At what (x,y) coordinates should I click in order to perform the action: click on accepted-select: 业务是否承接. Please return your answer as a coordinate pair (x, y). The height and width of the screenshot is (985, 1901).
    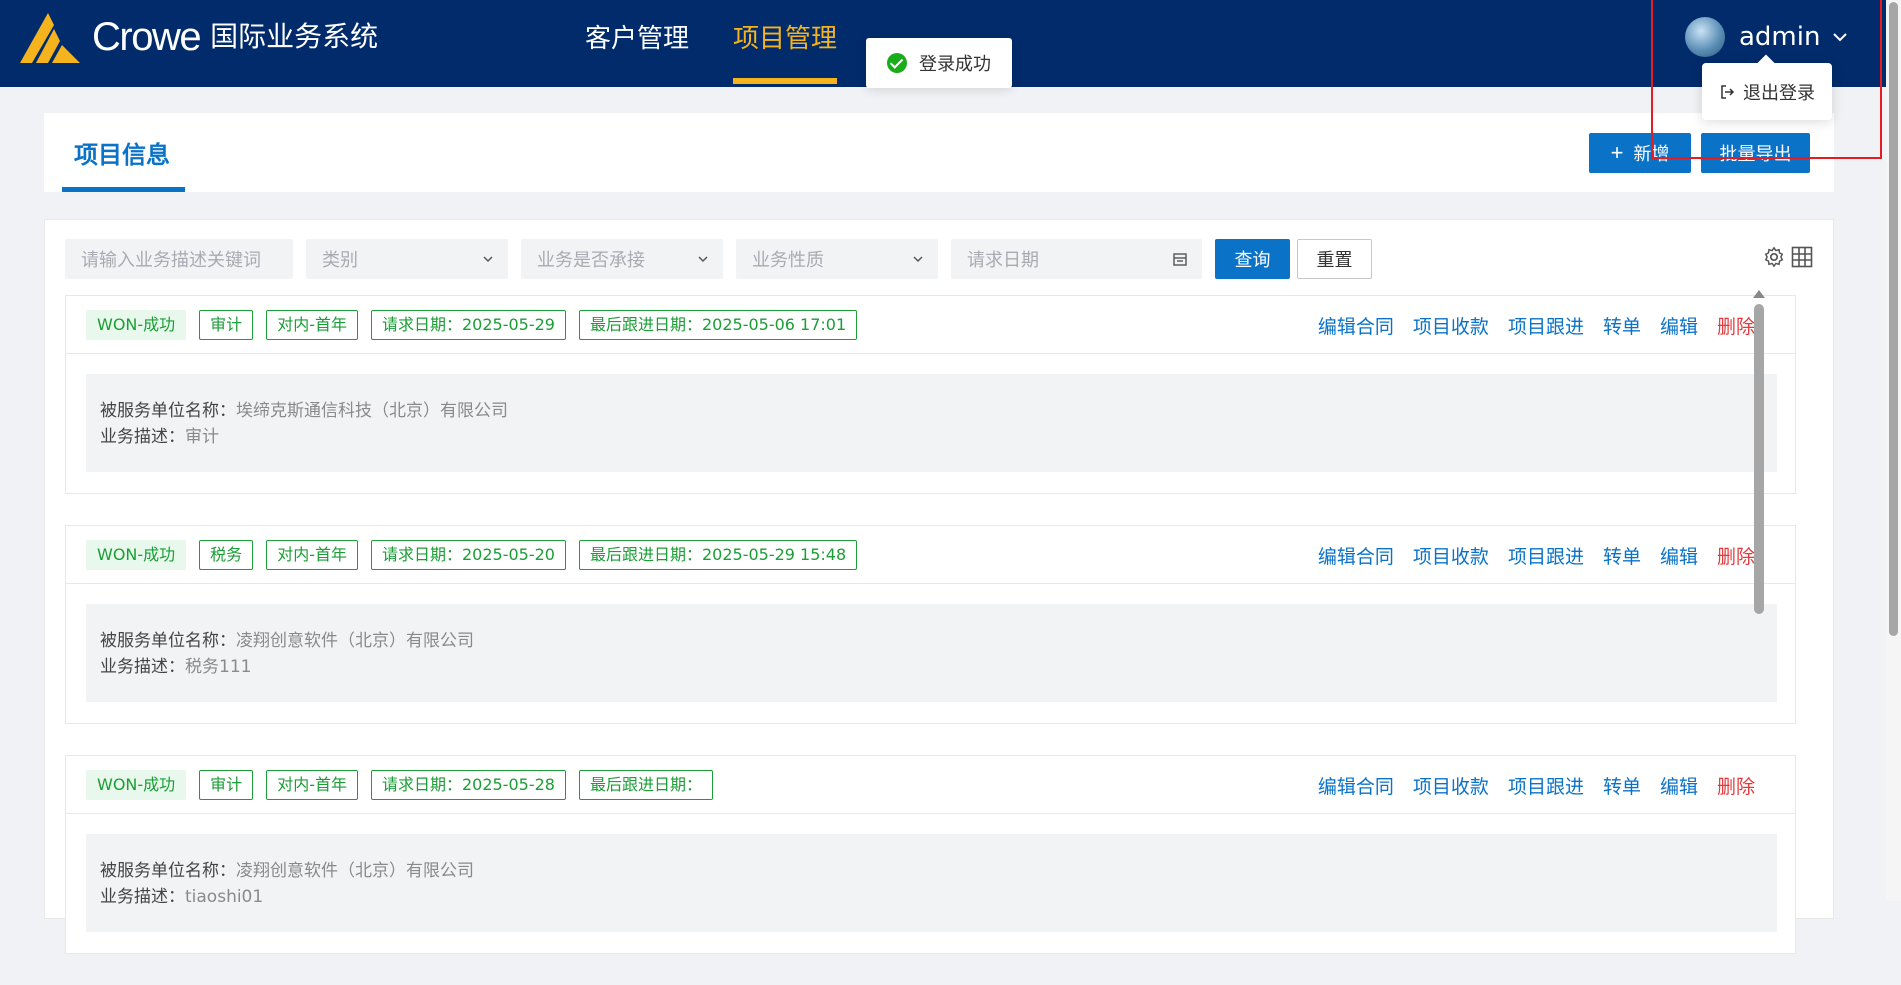
    Looking at the image, I should click on (622, 259).